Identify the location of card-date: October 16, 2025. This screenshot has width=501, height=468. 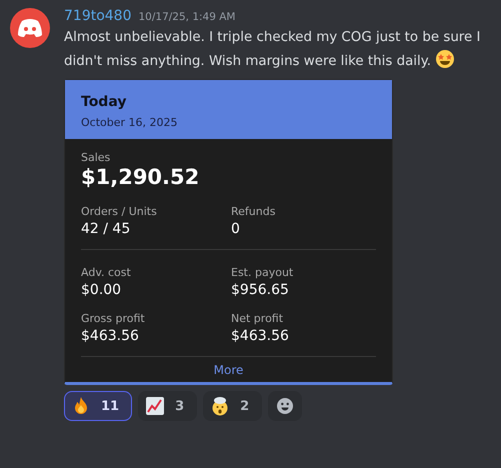
(130, 122).